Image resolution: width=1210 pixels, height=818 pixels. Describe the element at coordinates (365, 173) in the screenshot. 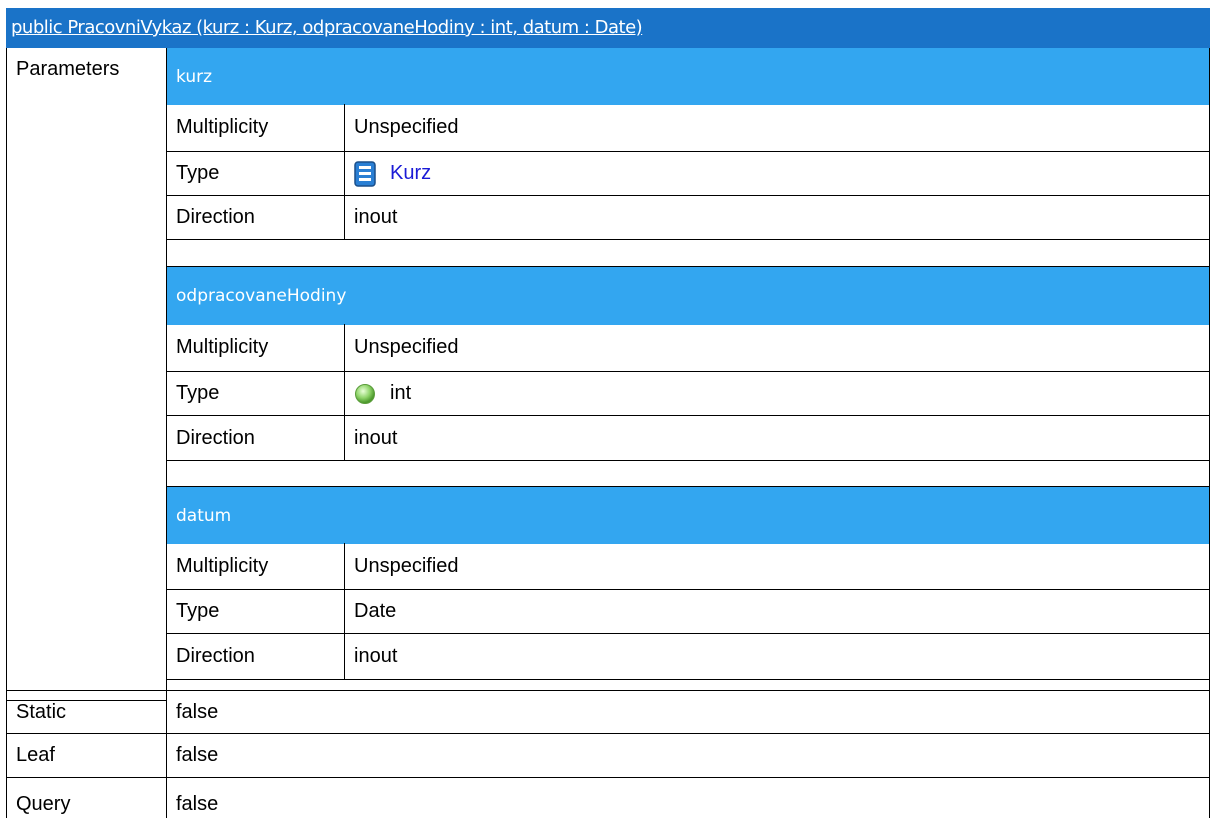

I see `class-icon` at that location.